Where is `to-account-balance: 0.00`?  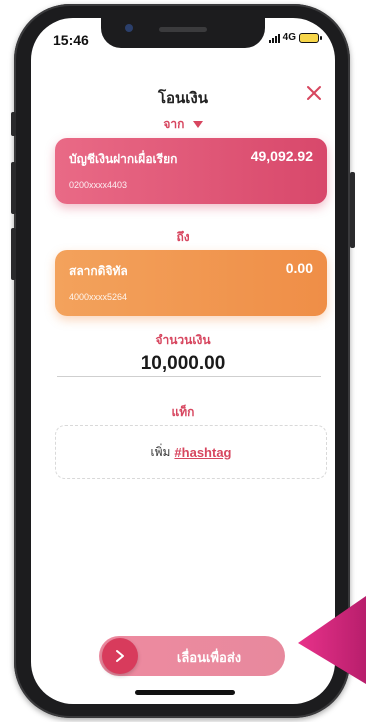 to-account-balance: 0.00 is located at coordinates (299, 268).